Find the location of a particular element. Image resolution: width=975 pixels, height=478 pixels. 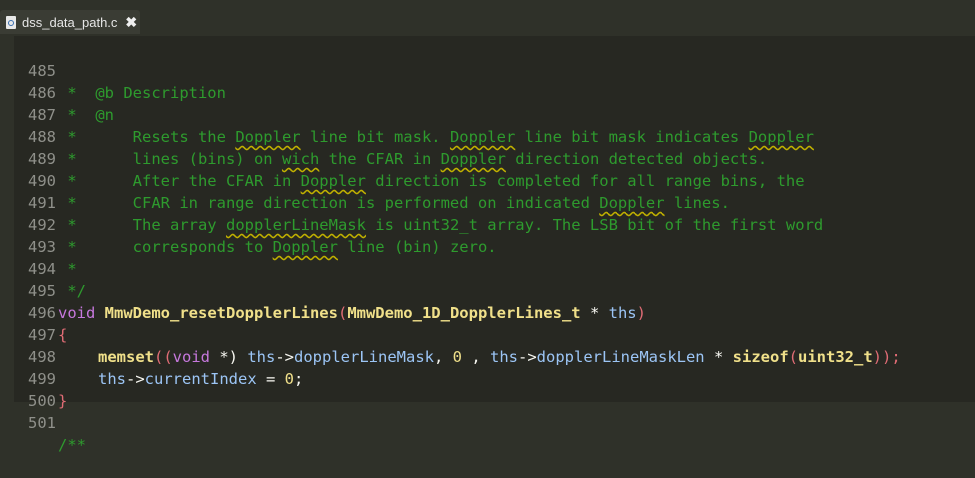

close-icon: ✖ is located at coordinates (131, 22).